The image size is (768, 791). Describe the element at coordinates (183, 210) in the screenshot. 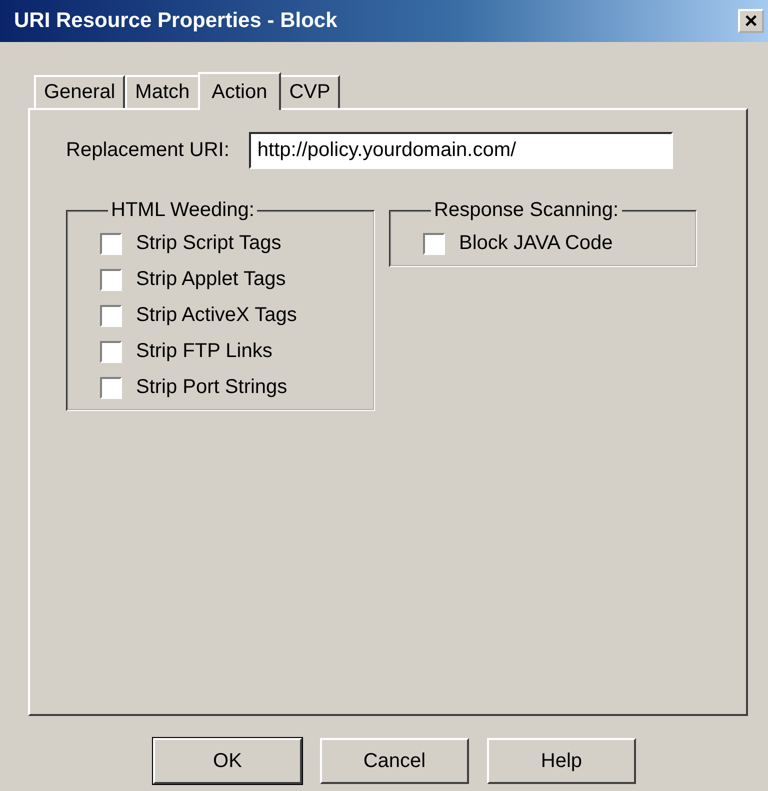

I see `group-title: HTML Weeding:` at that location.